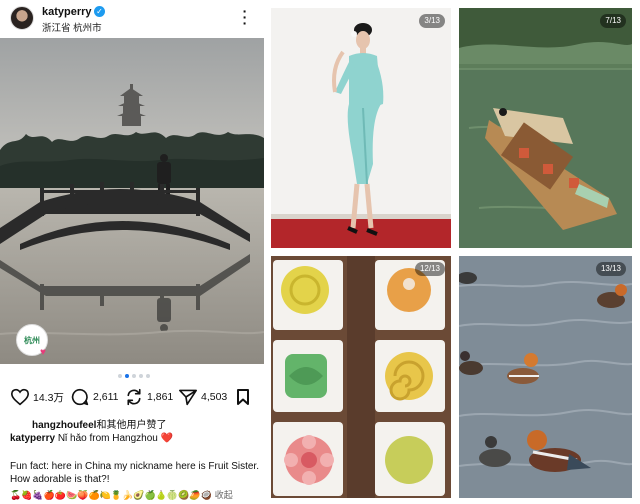 The height and width of the screenshot is (504, 640). I want to click on tile-counter: 3/13, so click(432, 21).